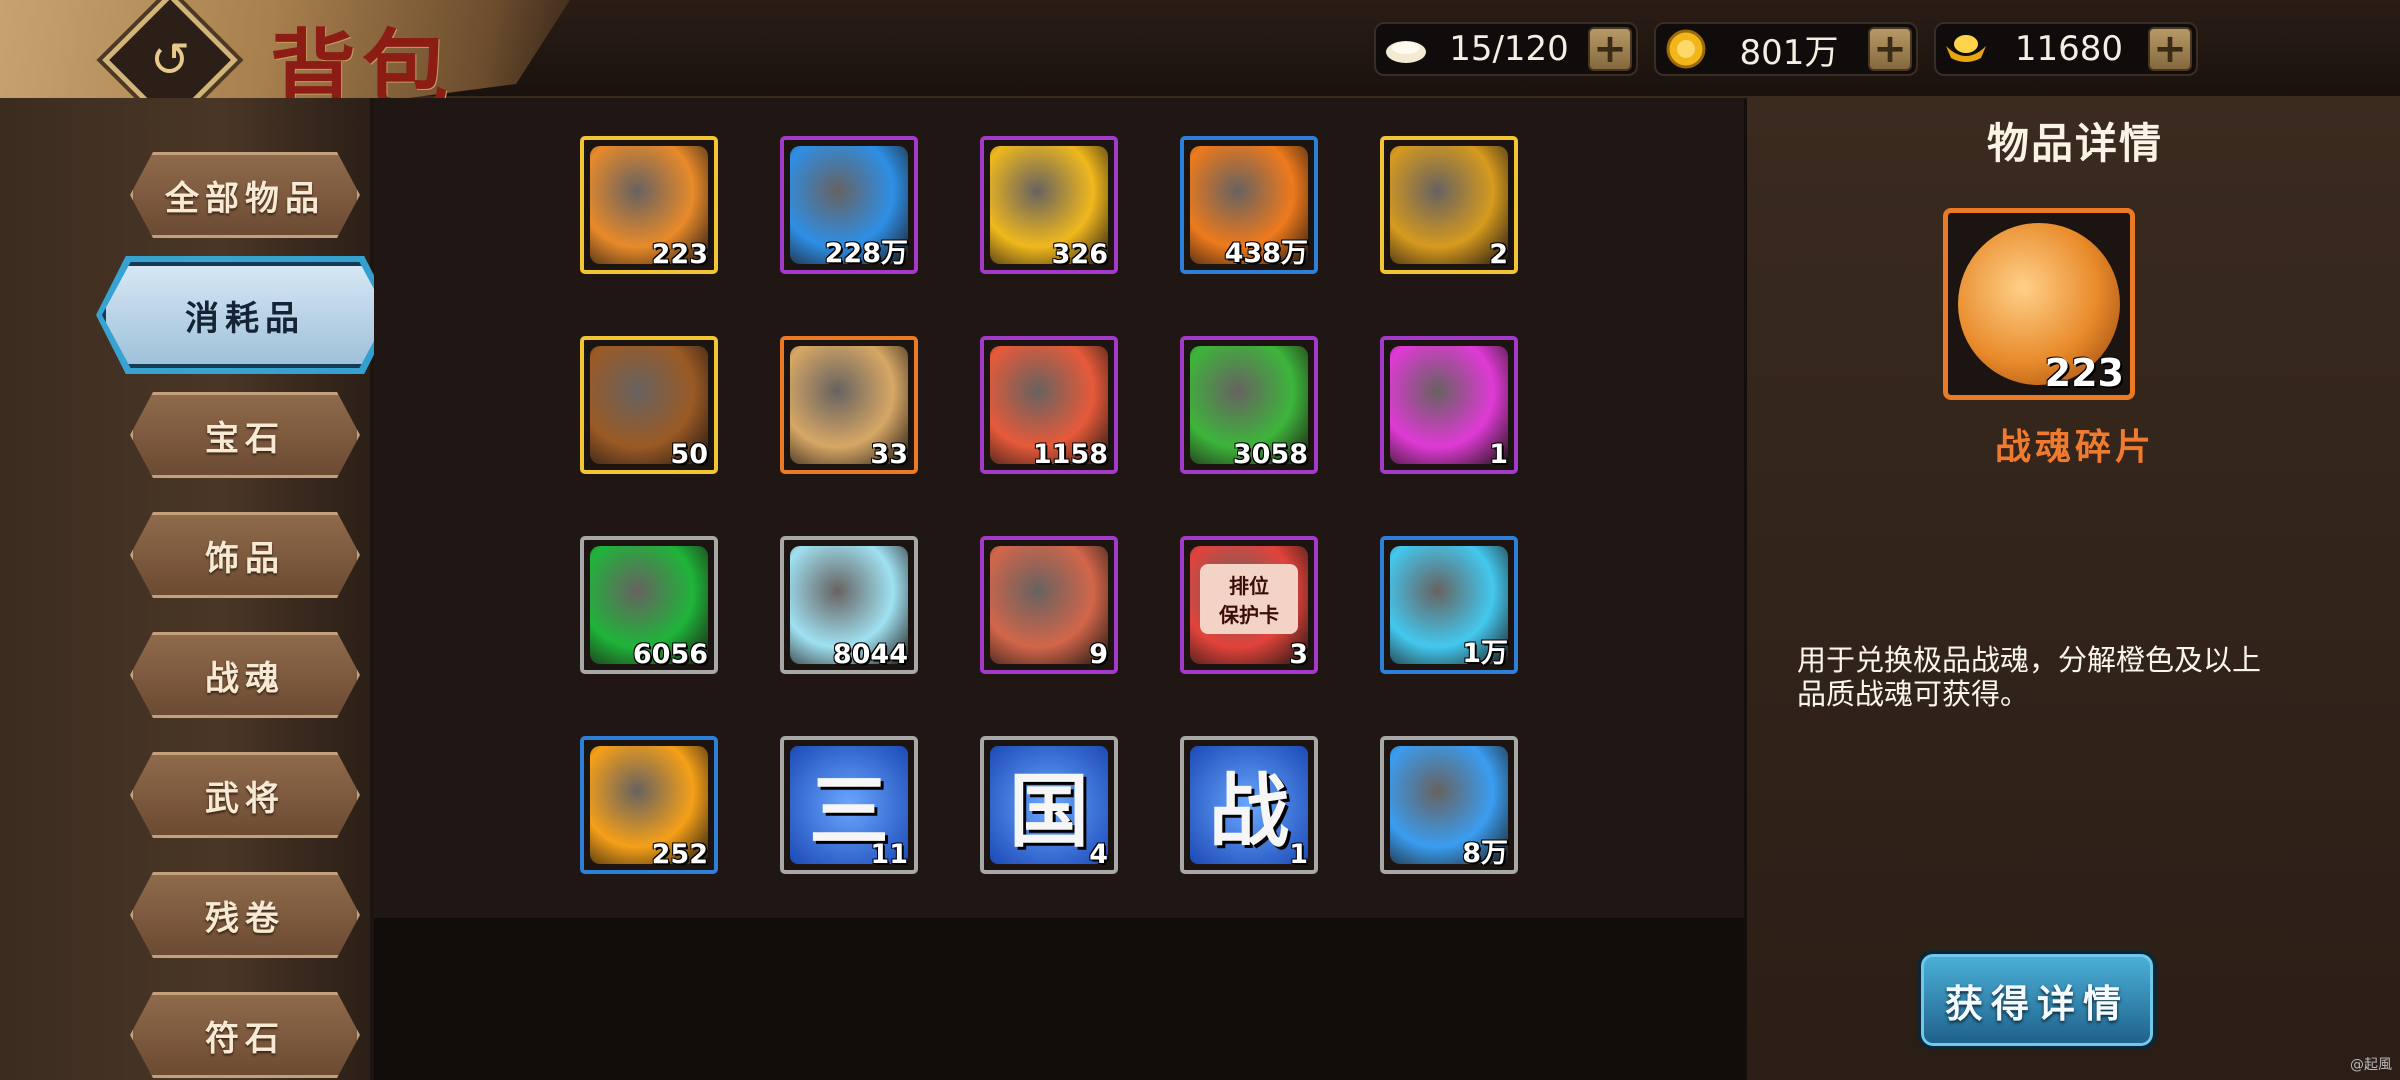 The image size is (2400, 1080). Describe the element at coordinates (2371, 1065) in the screenshot. I see `watermark: @起風` at that location.